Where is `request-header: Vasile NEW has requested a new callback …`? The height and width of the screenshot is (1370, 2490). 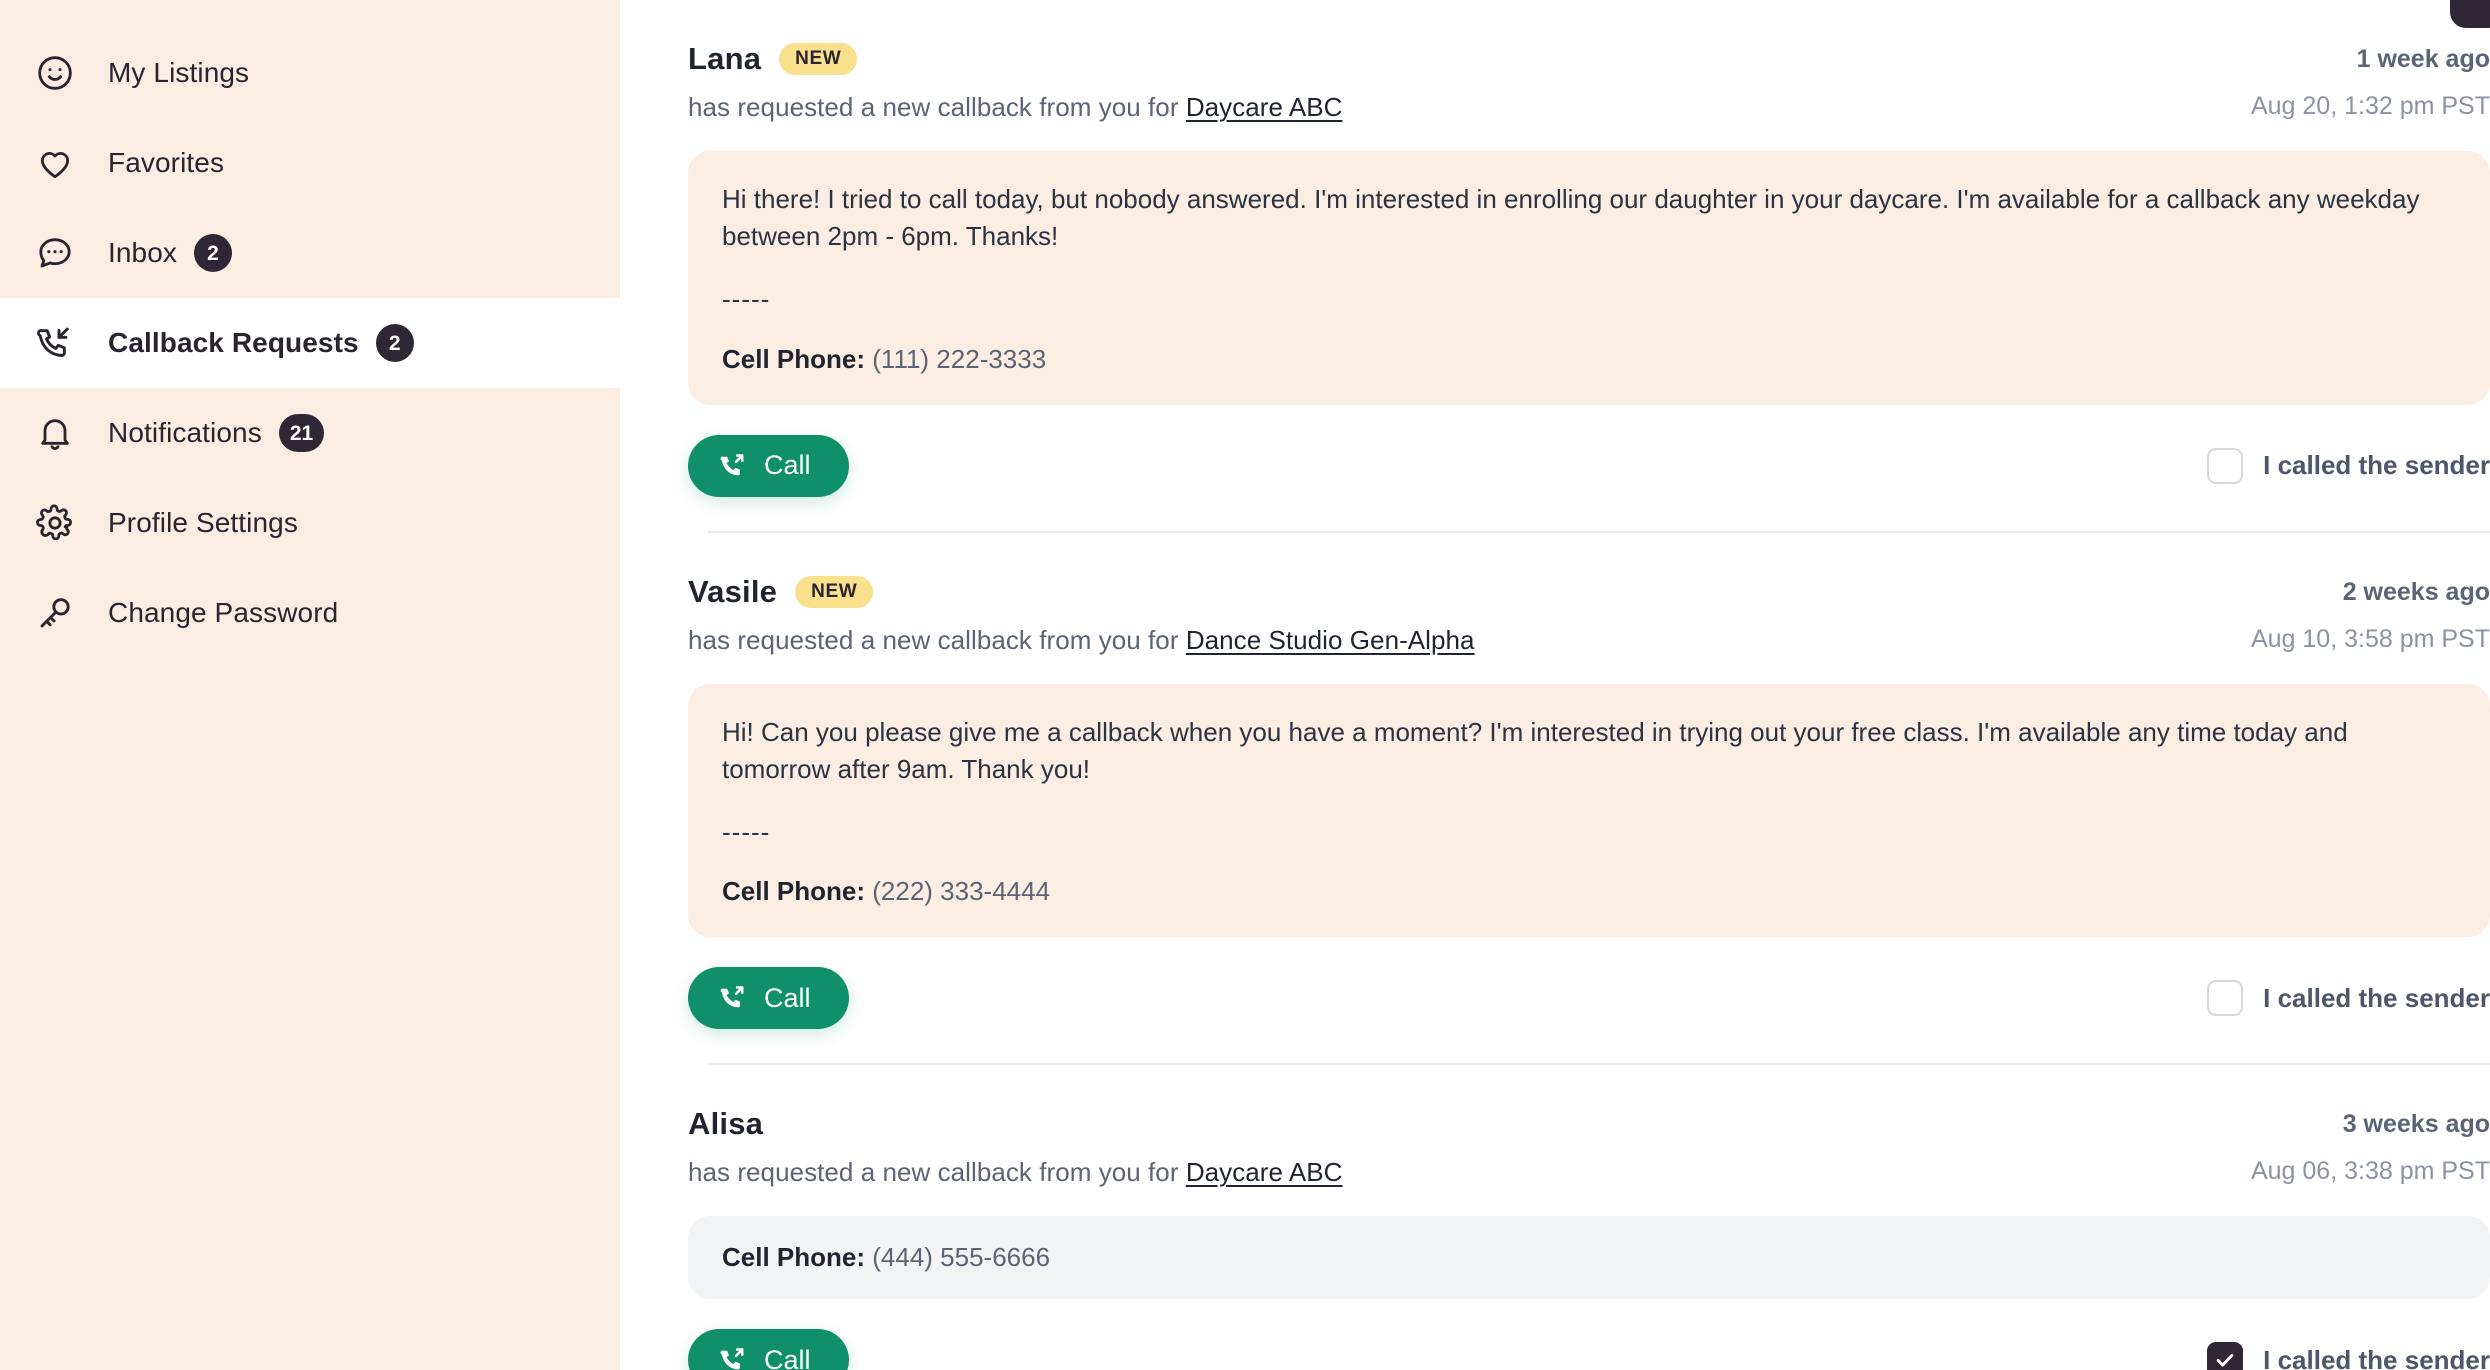 request-header: Vasile NEW has requested a new callback … is located at coordinates (1589, 594).